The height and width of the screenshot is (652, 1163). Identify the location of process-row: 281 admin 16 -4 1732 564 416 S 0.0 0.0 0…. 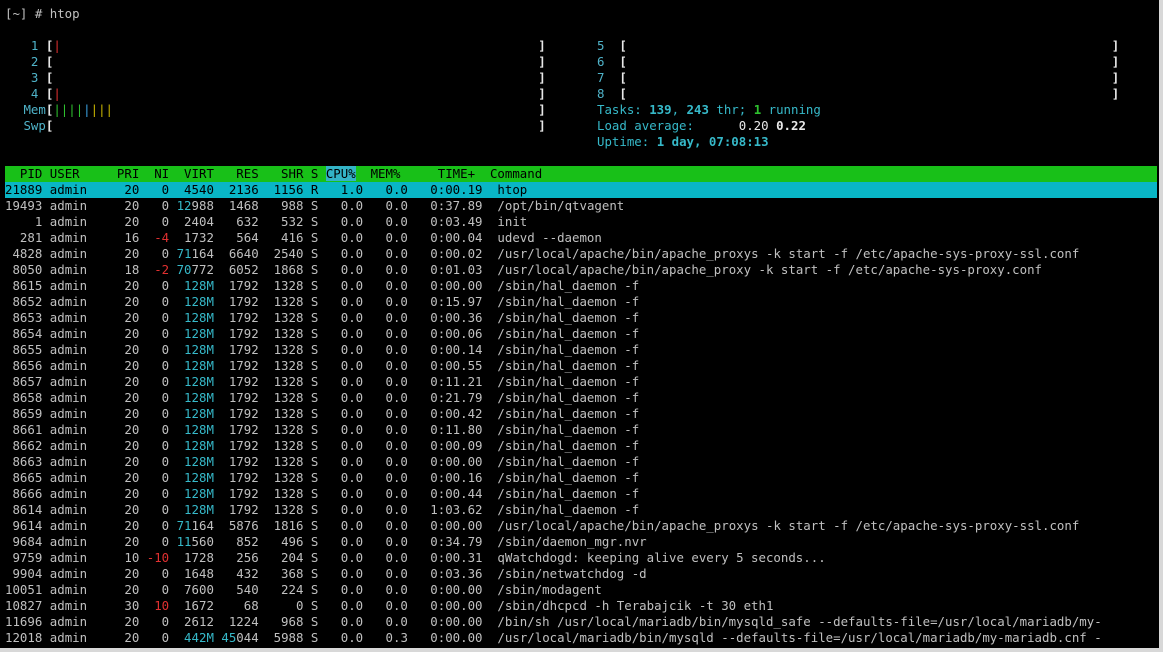
(581, 238).